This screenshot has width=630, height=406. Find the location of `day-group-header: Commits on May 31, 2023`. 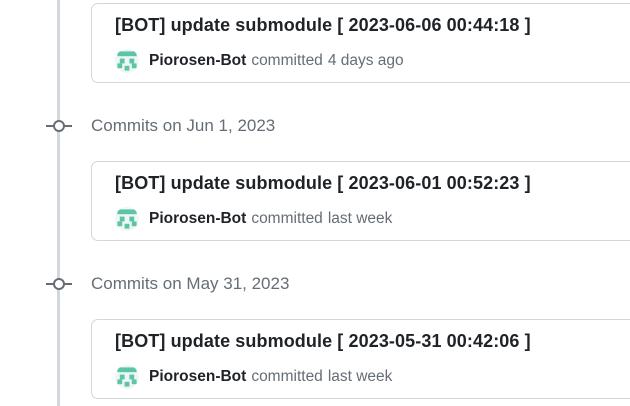

day-group-header: Commits on May 31, 2023 is located at coordinates (167, 284).